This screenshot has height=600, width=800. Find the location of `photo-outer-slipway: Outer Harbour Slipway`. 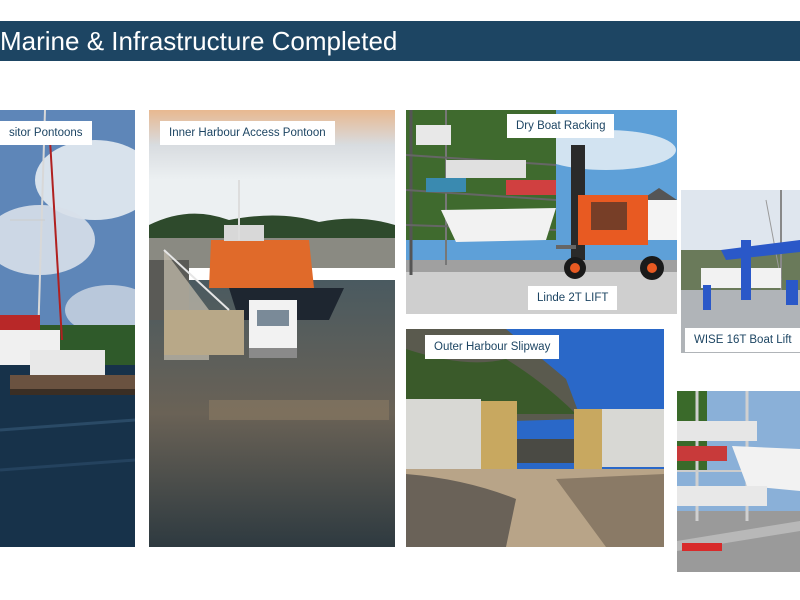

photo-outer-slipway: Outer Harbour Slipway is located at coordinates (535, 438).